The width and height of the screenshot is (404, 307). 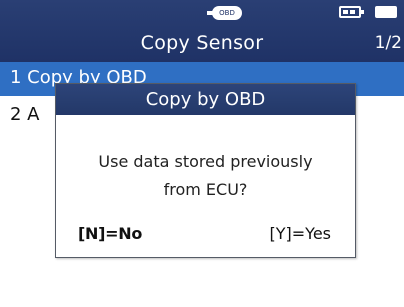 I want to click on dialog-title: Copy by OBD, so click(x=205, y=99).